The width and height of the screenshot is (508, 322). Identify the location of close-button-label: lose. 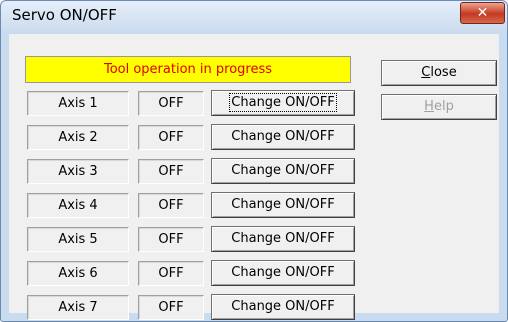
(443, 72).